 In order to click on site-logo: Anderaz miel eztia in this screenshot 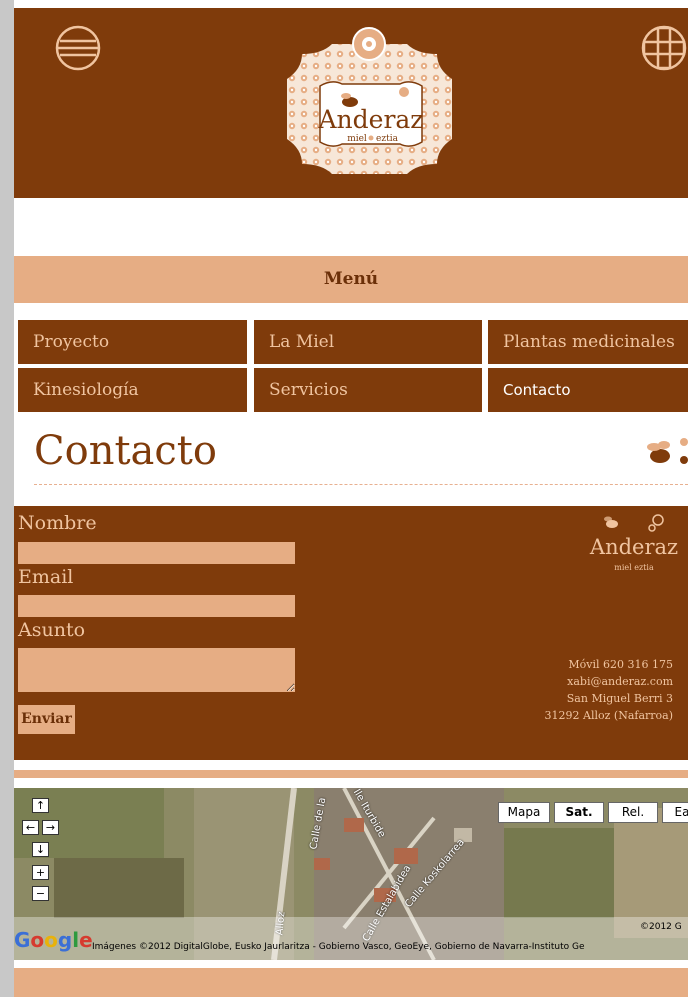, I will do `click(369, 108)`.